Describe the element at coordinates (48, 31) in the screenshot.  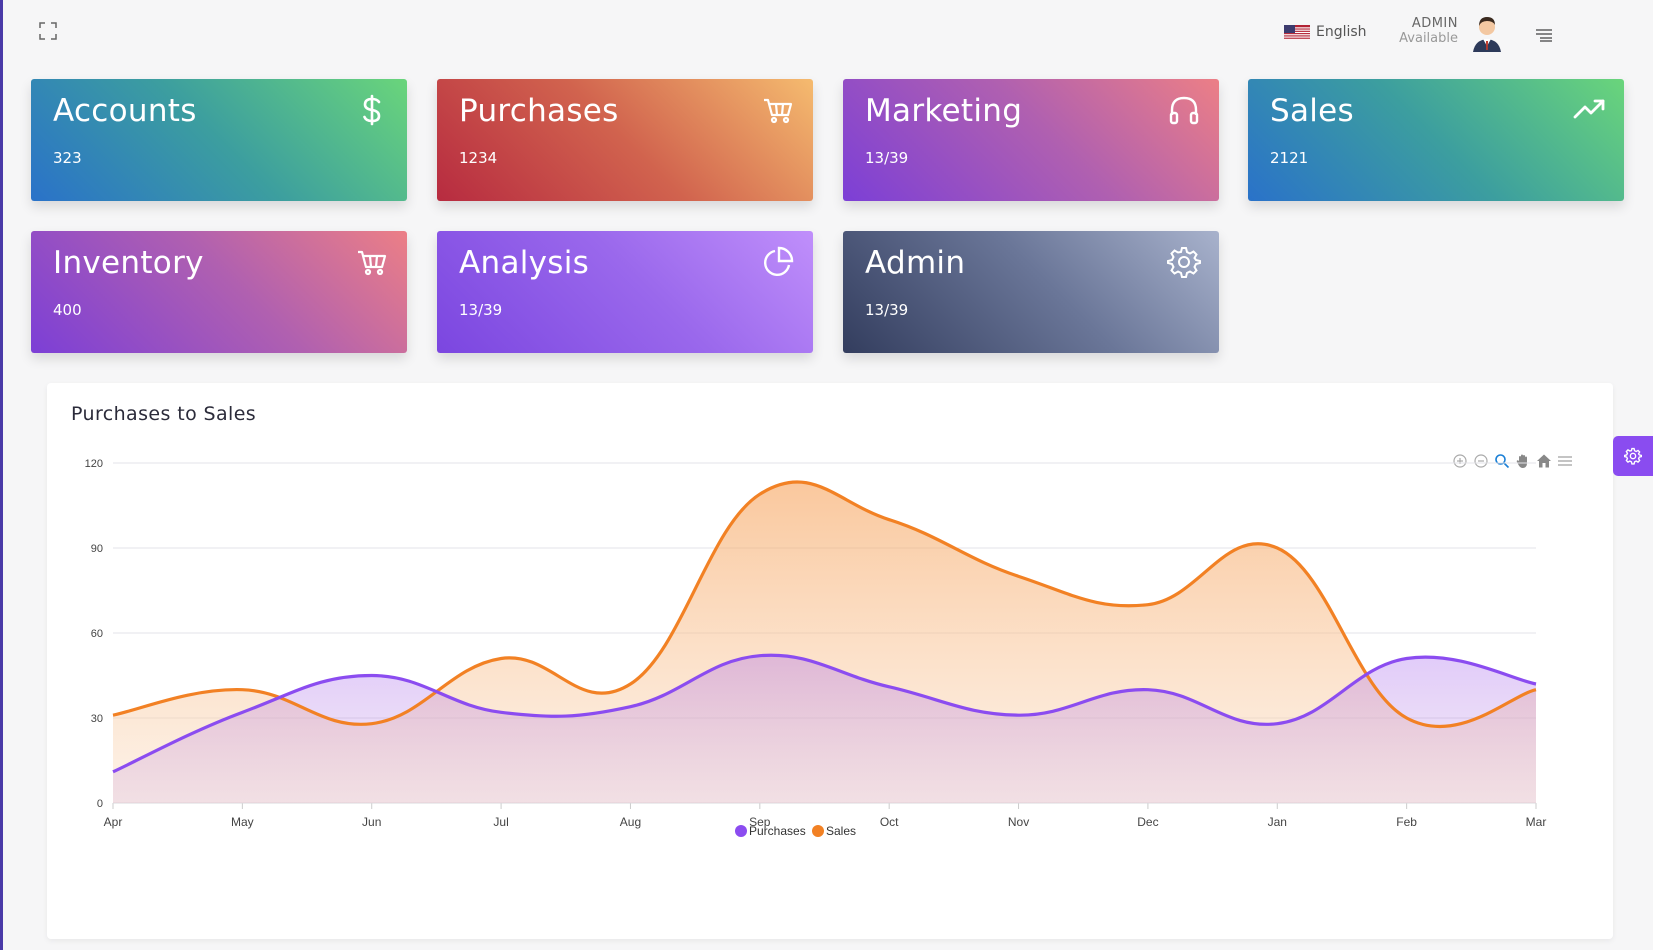
I see `fullscreen-icon` at that location.